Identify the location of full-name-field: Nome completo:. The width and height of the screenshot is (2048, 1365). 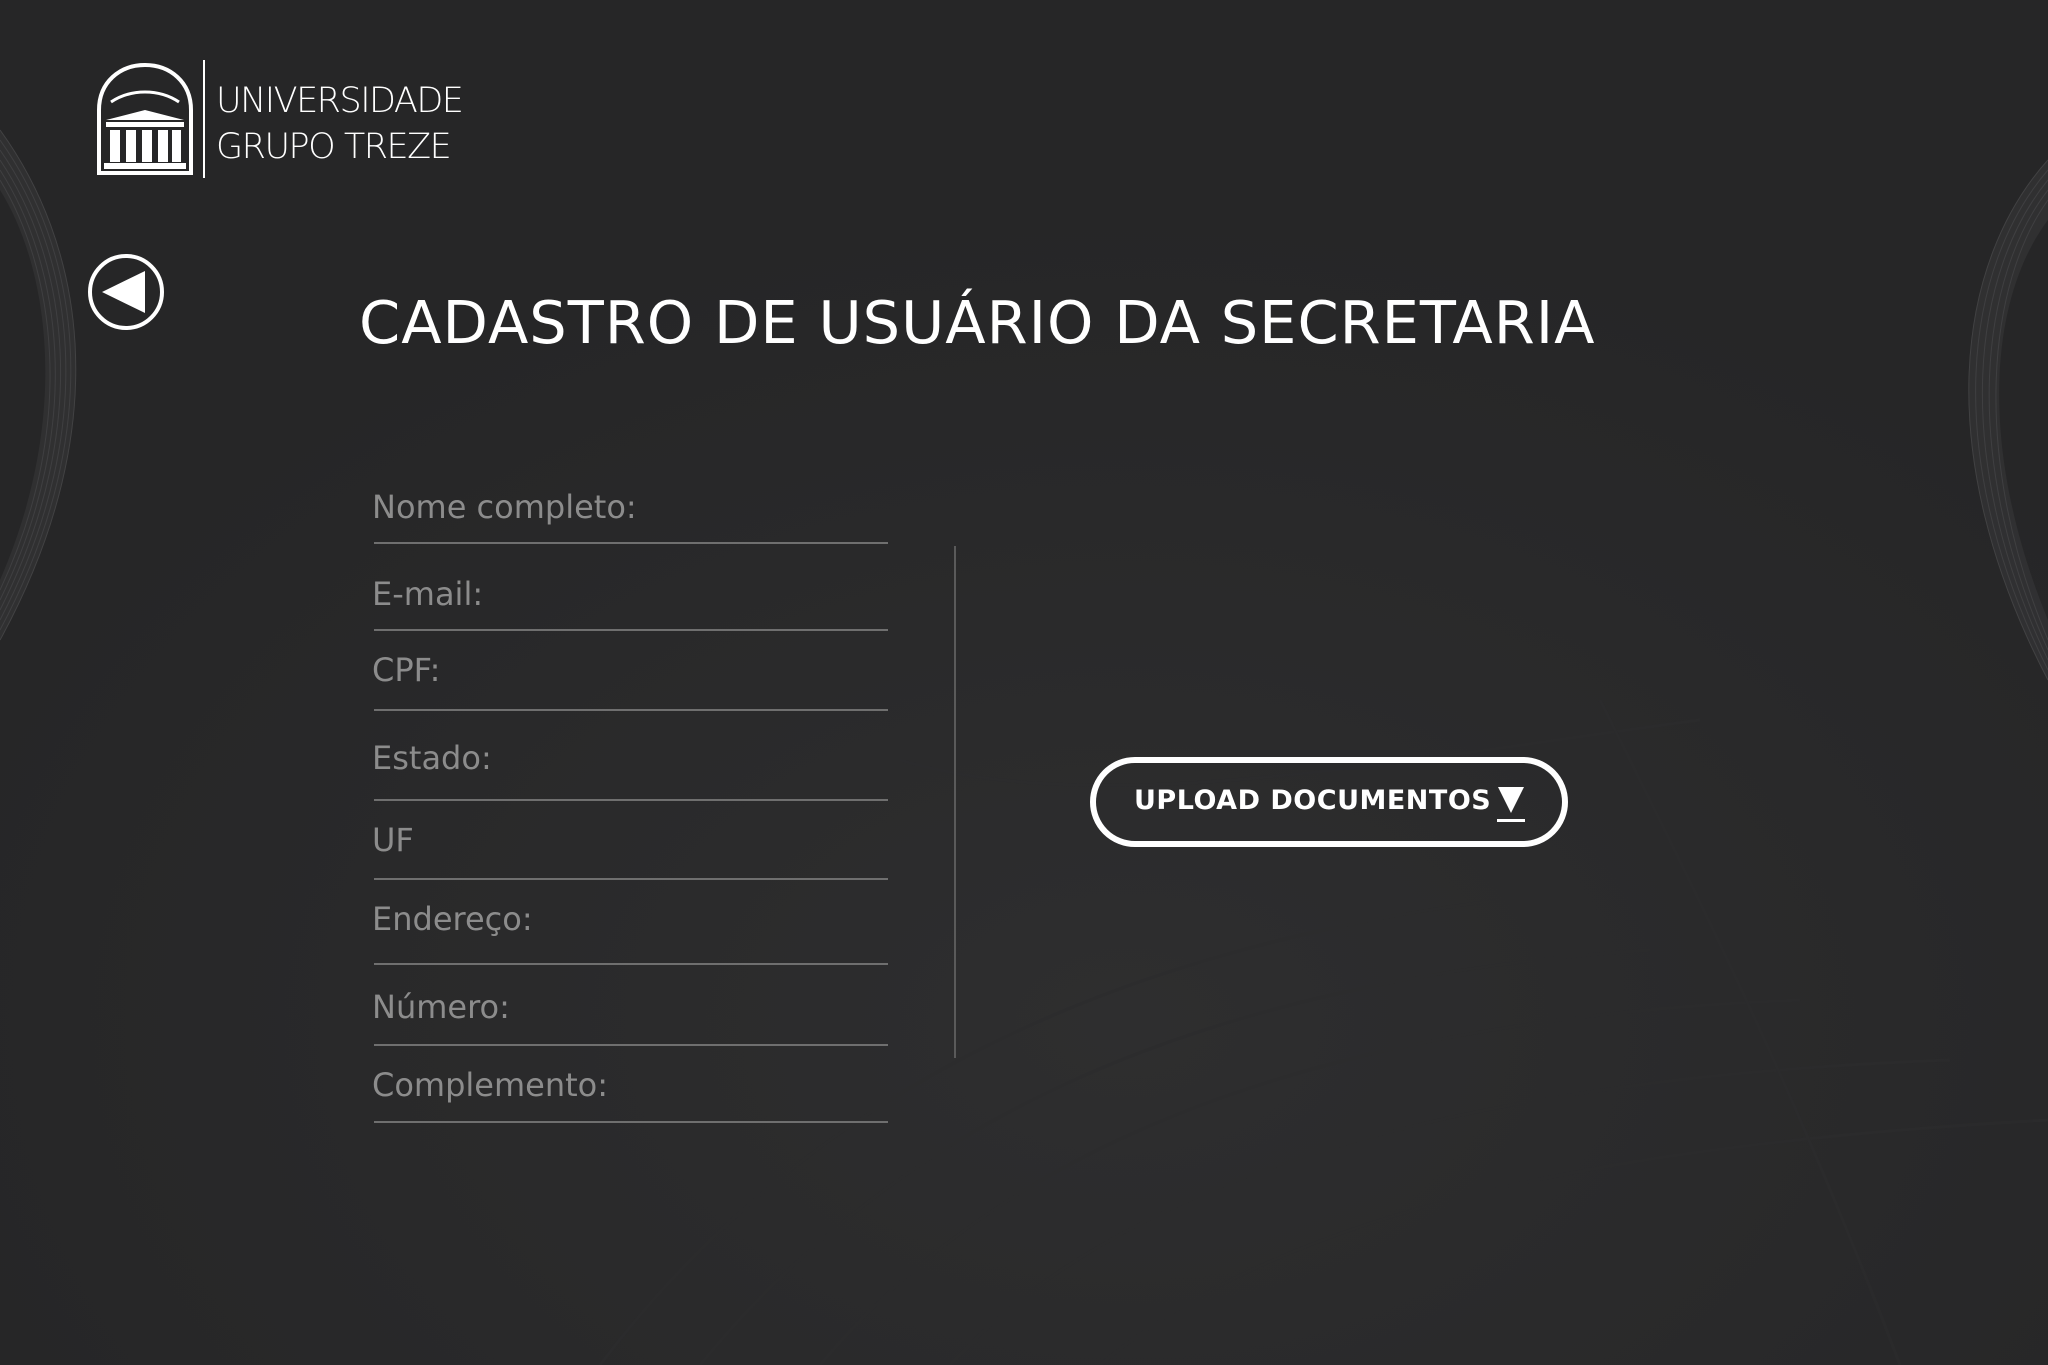
(630, 508).